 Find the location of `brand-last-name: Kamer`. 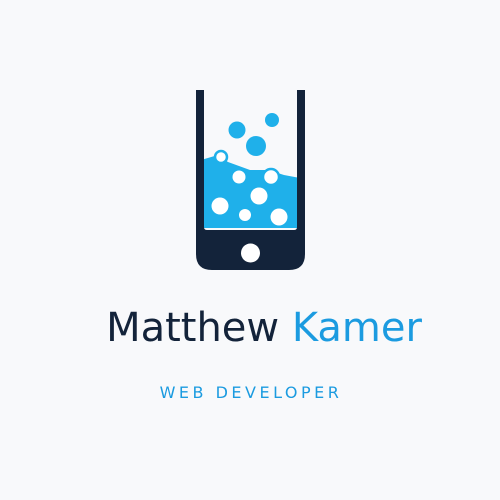

brand-last-name: Kamer is located at coordinates (356, 328).